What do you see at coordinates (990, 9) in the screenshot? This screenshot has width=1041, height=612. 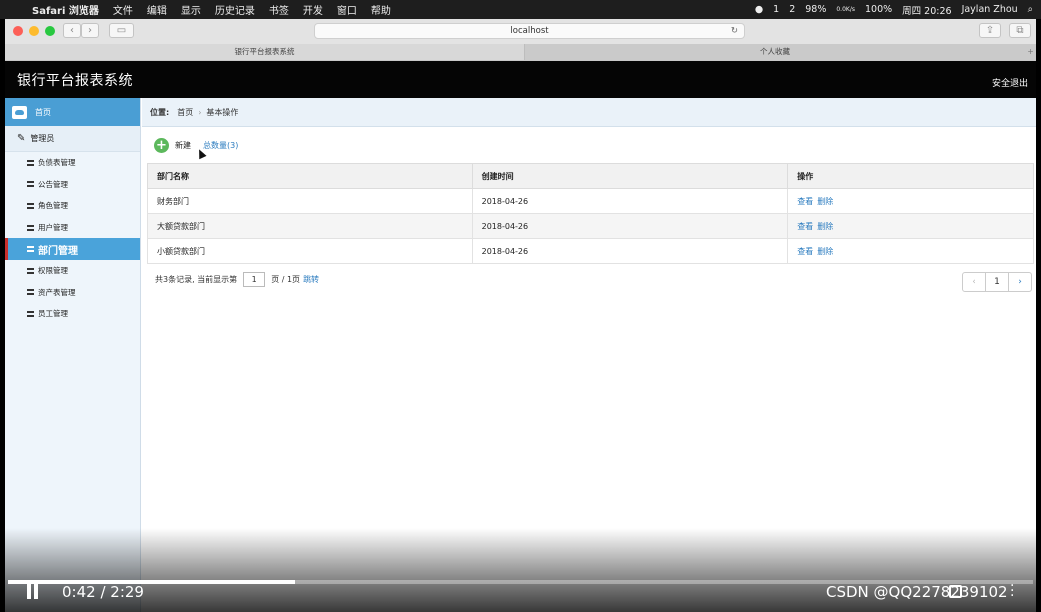 I see `user-name: Jaylan Zhou` at bounding box center [990, 9].